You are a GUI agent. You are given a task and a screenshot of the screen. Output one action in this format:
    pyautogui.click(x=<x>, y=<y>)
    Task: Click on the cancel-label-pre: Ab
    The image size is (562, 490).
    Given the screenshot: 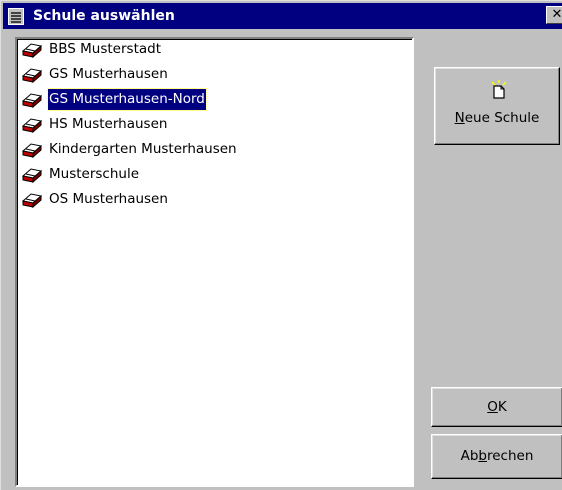 What is the action you would take?
    pyautogui.click(x=469, y=456)
    